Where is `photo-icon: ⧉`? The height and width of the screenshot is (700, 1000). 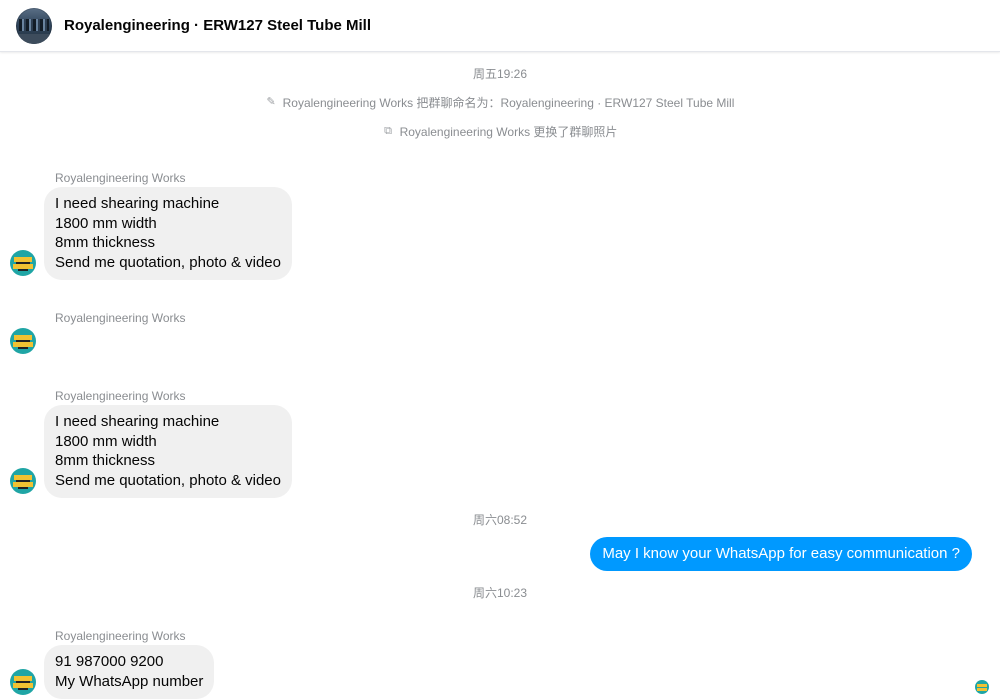 photo-icon: ⧉ is located at coordinates (388, 131).